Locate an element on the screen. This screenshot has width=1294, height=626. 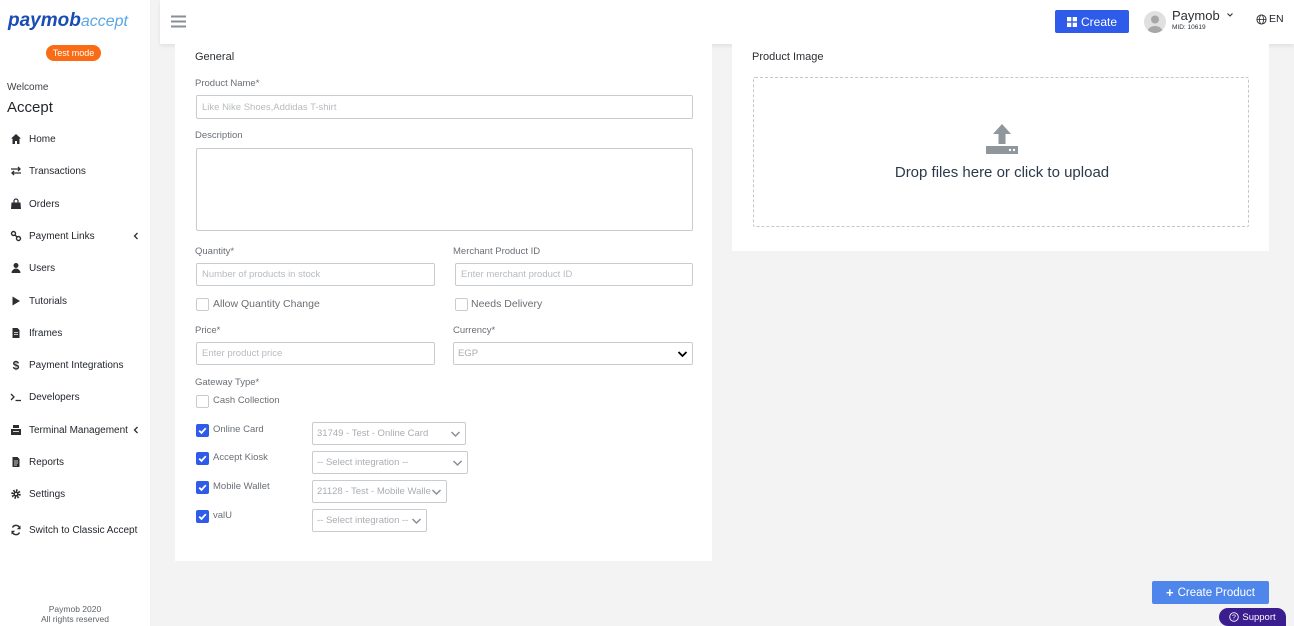
plus-icon: + is located at coordinates (1170, 592).